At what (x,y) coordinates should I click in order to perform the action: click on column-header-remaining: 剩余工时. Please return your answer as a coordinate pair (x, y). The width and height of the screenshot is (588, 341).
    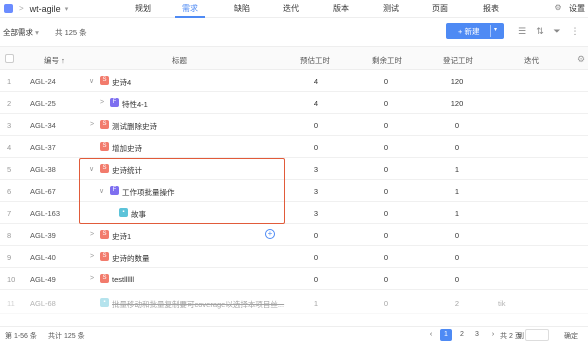
    Looking at the image, I should click on (387, 60).